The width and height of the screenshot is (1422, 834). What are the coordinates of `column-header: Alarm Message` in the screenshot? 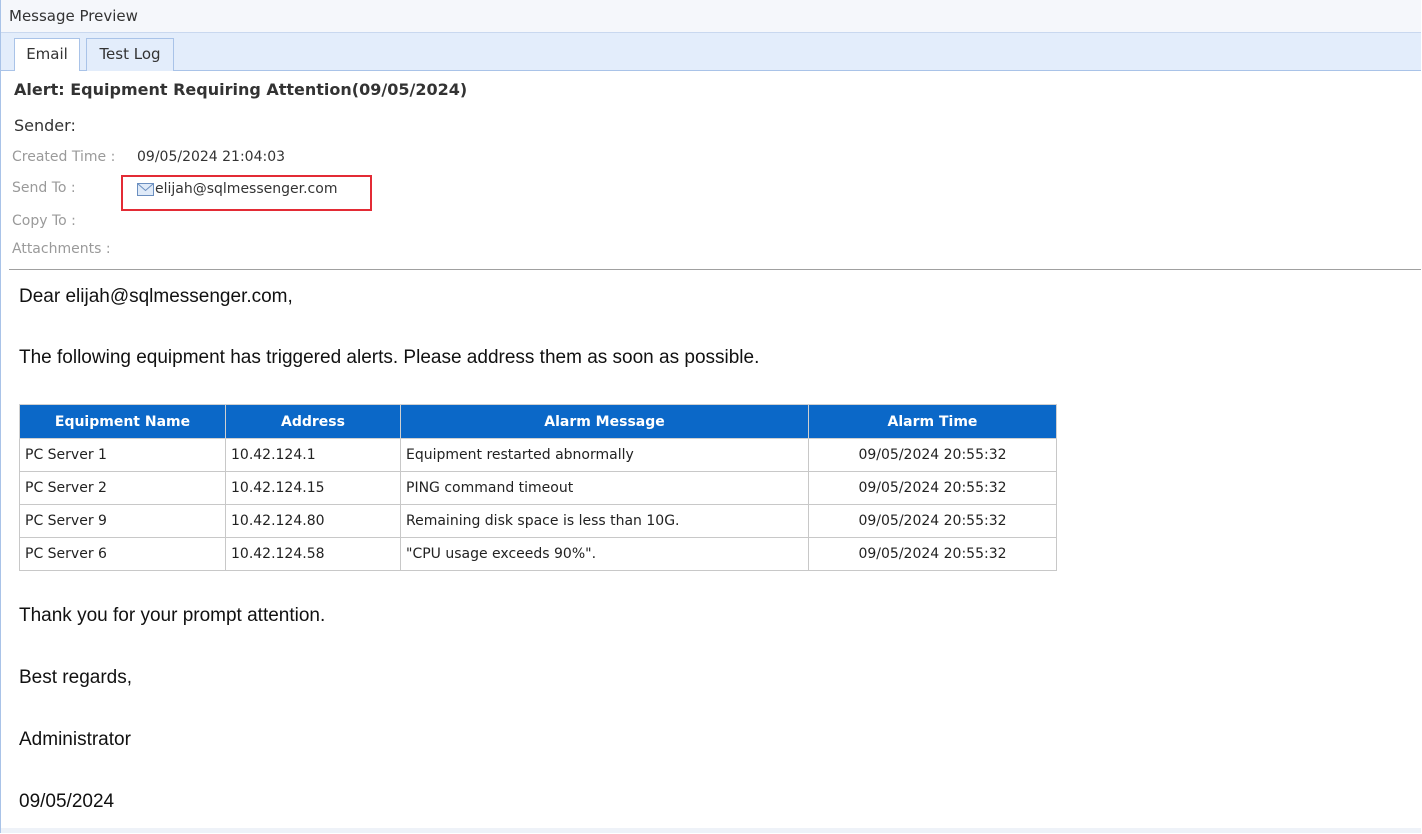 It's located at (604, 421).